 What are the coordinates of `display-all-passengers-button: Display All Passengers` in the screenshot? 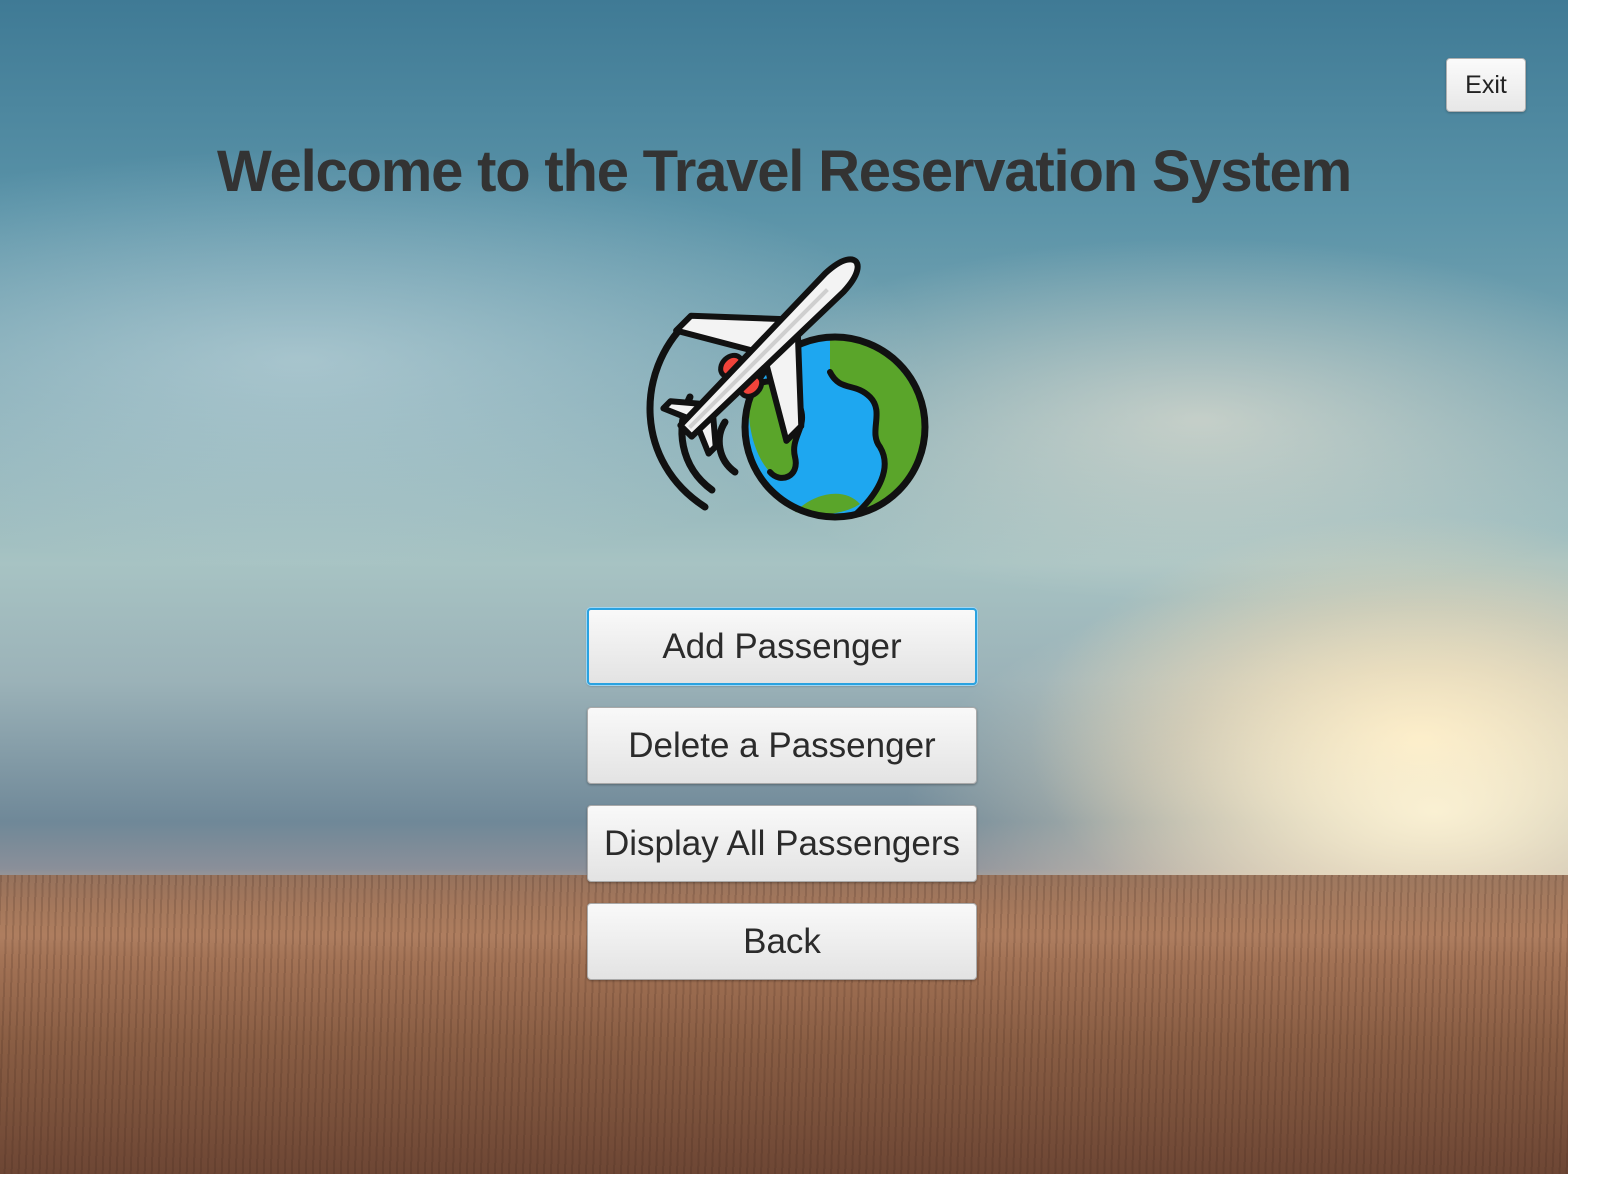 It's located at (782, 843).